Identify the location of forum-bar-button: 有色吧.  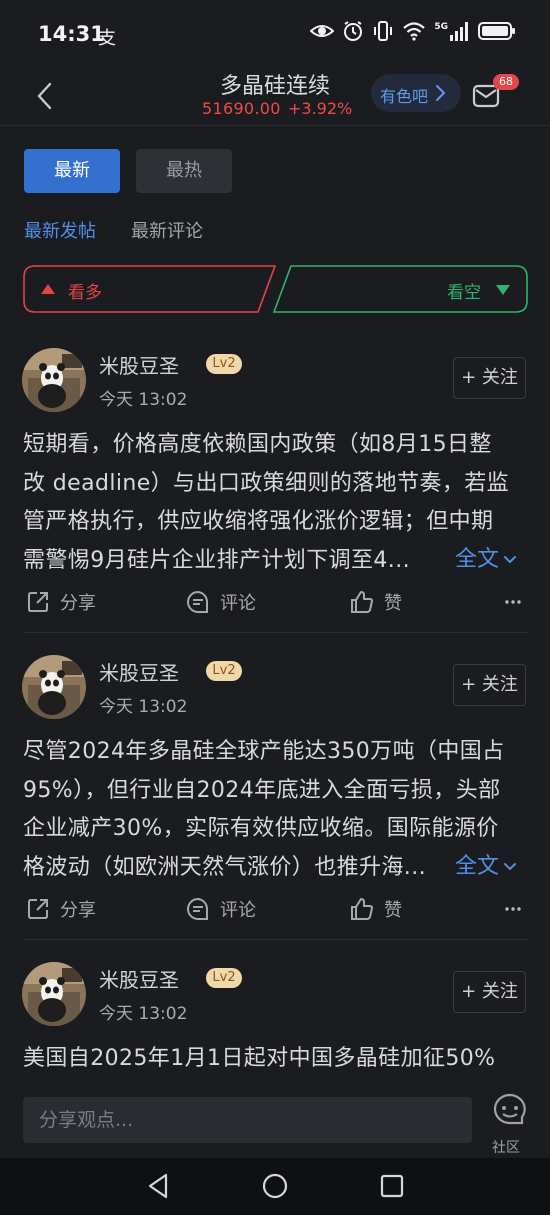
(416, 93).